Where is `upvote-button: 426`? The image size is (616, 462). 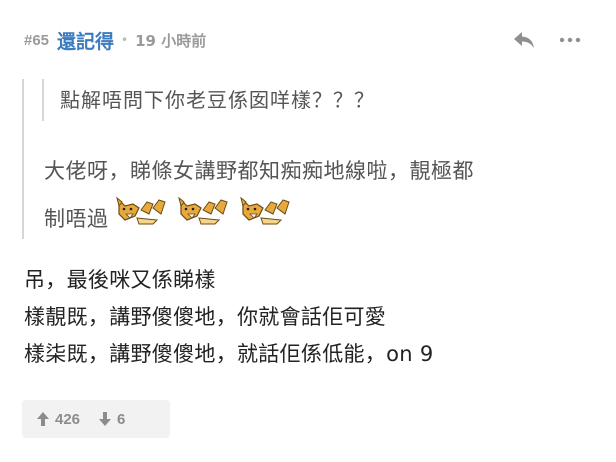 upvote-button: 426 is located at coordinates (58, 419).